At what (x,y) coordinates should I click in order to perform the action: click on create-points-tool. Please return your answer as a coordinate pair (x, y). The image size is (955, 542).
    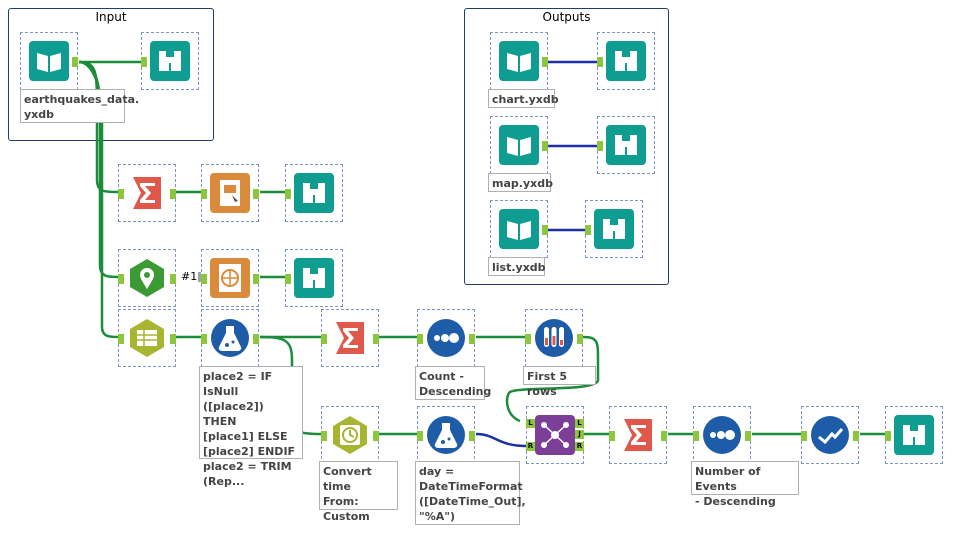
    Looking at the image, I should click on (147, 278).